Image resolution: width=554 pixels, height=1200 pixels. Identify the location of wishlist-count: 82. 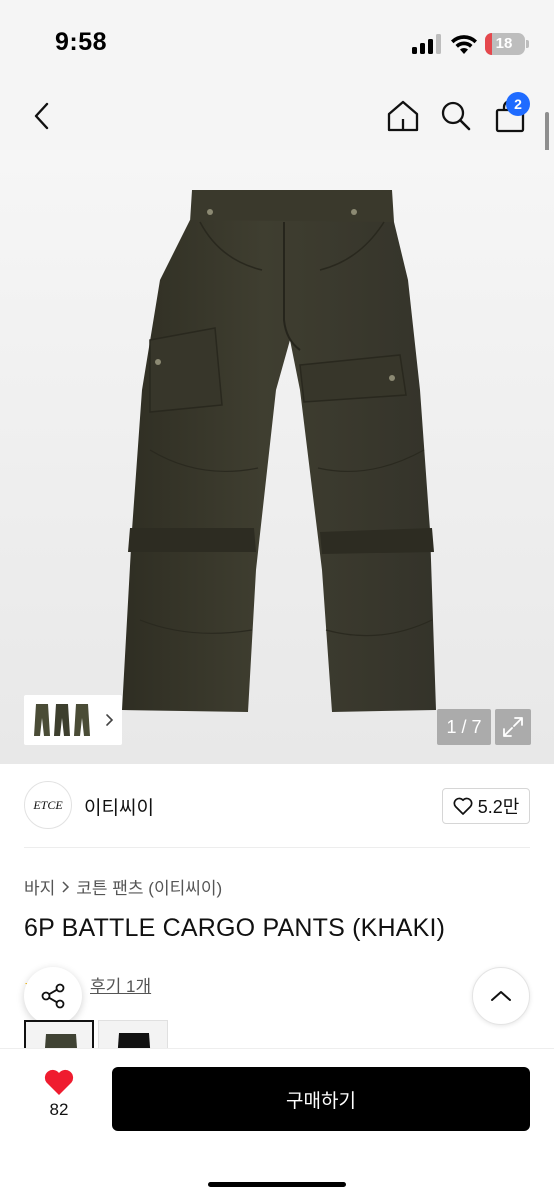
(59, 1109).